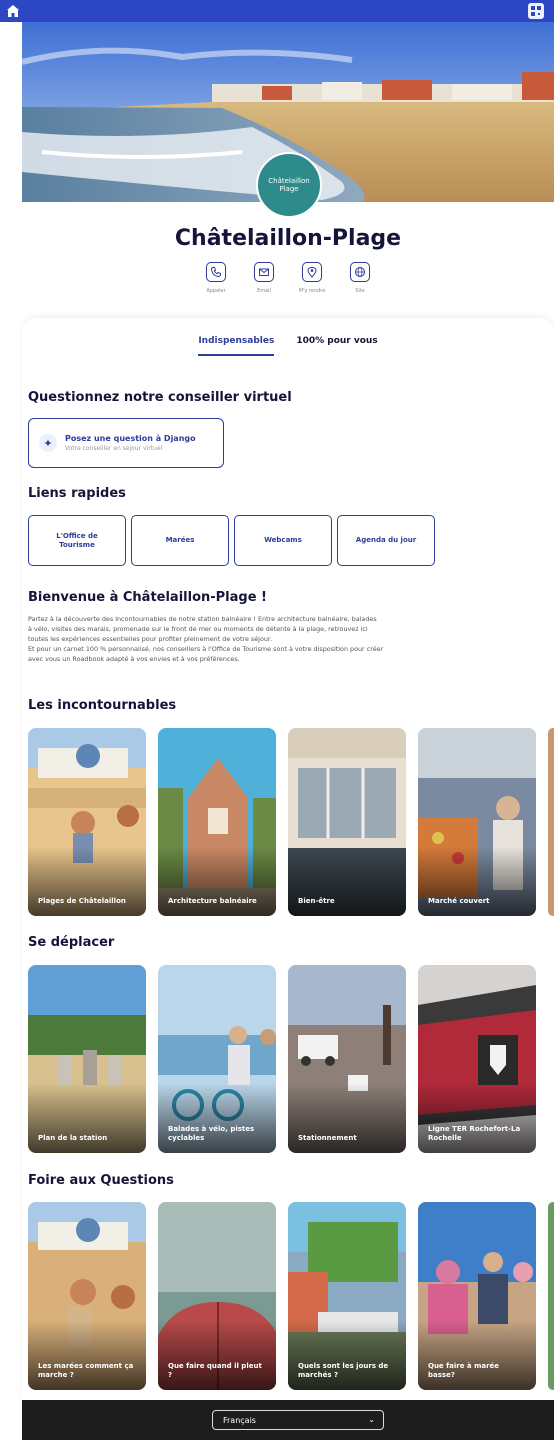 The image size is (554, 1440). Describe the element at coordinates (102, 705) in the screenshot. I see `incontournables-heading: Les incontournables` at that location.